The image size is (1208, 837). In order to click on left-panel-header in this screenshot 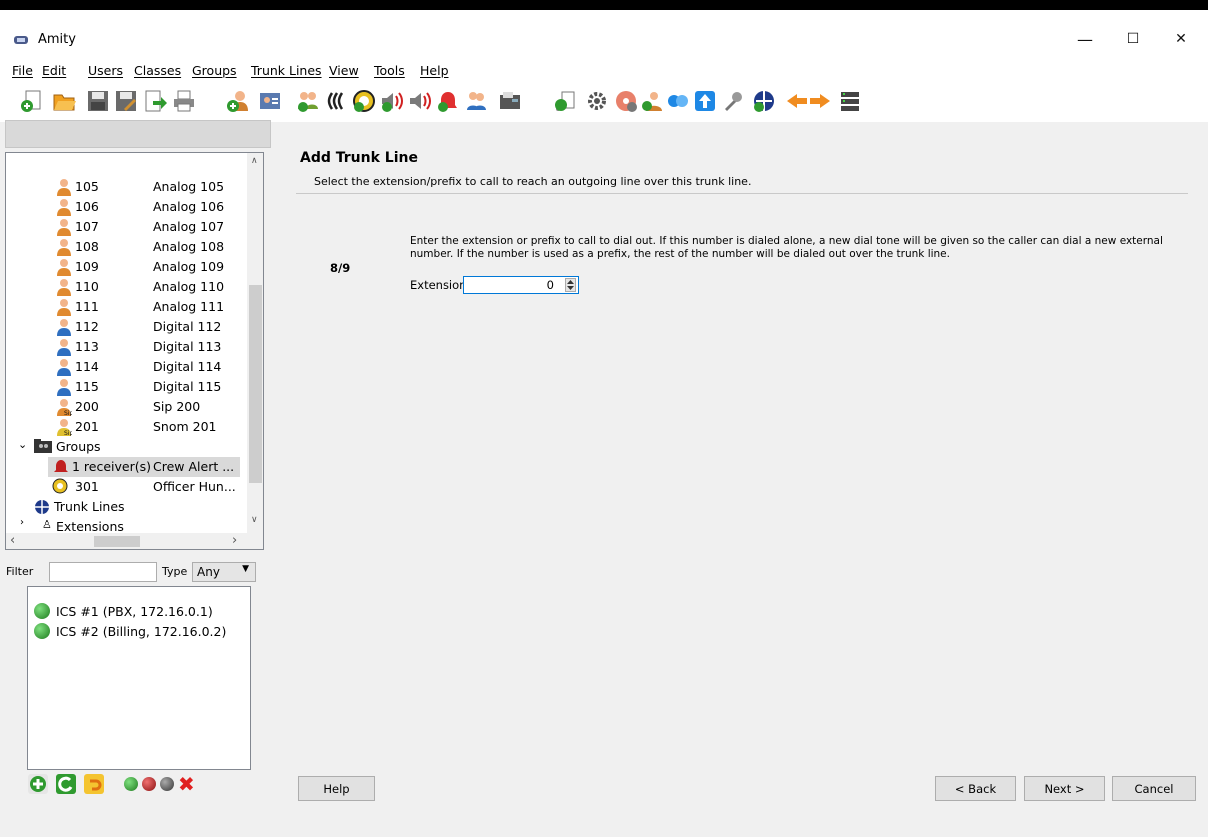, I will do `click(138, 134)`.